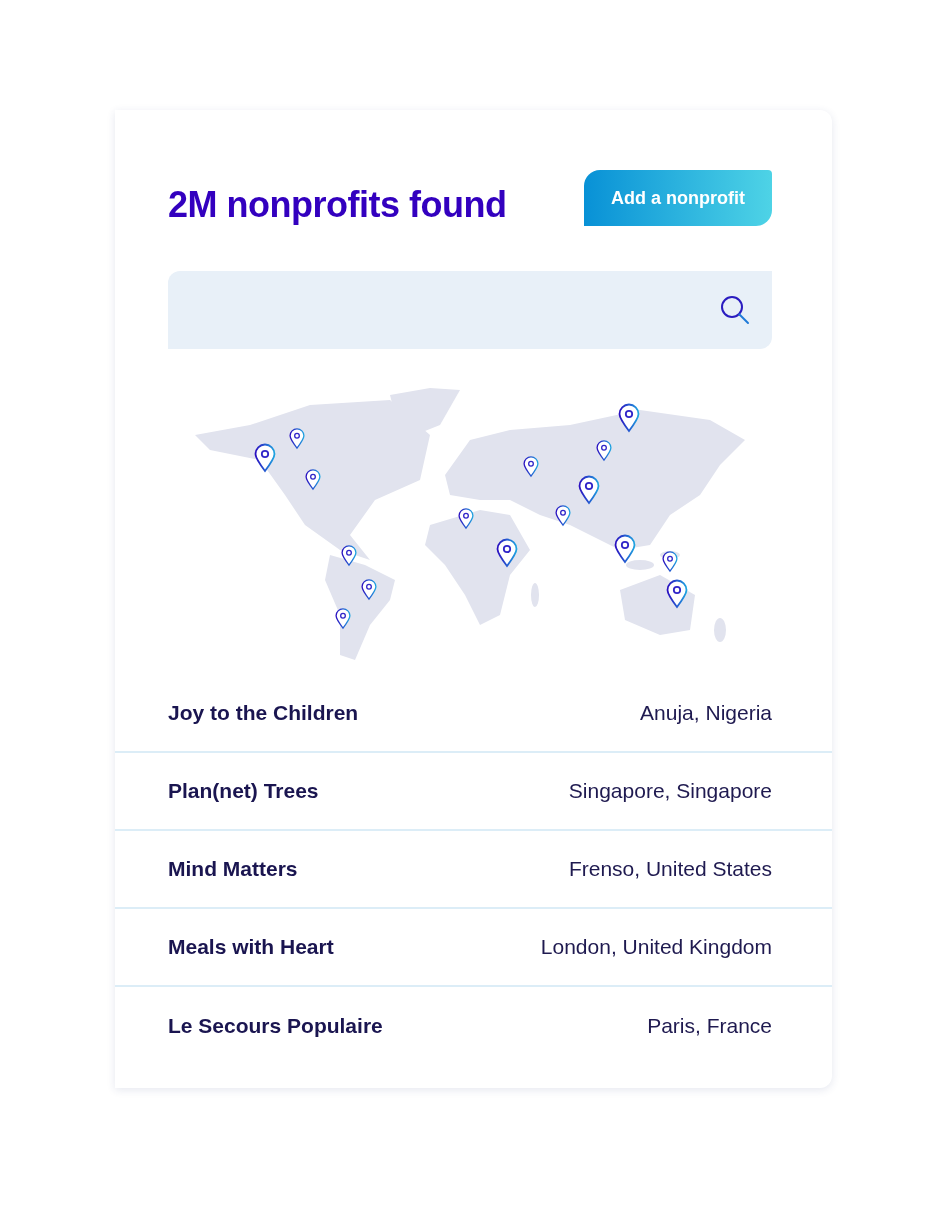 The image size is (947, 1232). What do you see at coordinates (243, 791) in the screenshot?
I see `nonprofit-name: Plan(net) Trees` at bounding box center [243, 791].